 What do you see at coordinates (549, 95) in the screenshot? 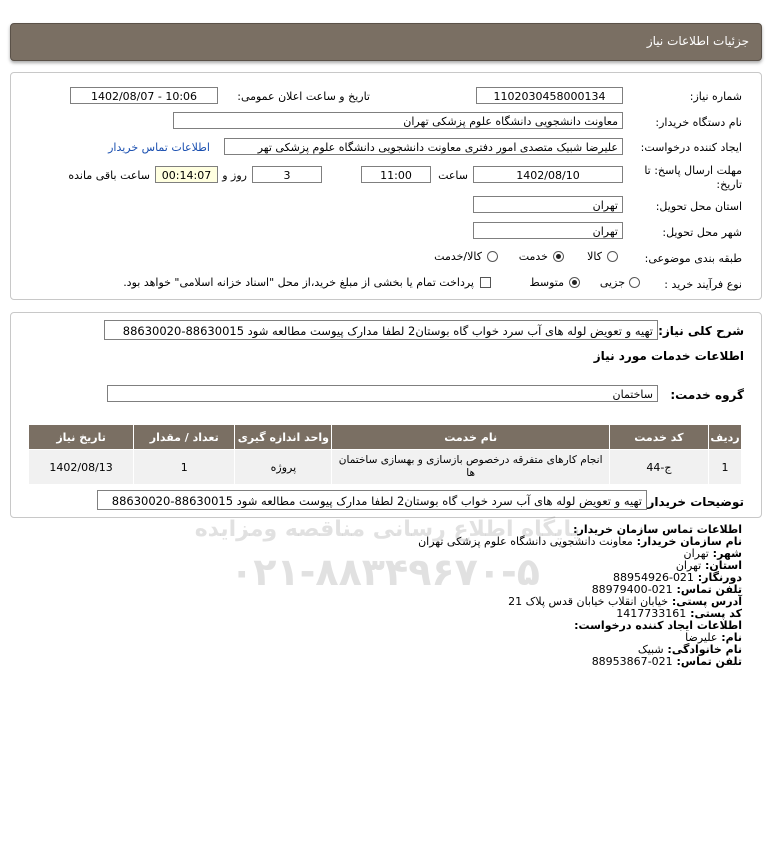
I see `need-number-field: 1102030458000134` at bounding box center [549, 95].